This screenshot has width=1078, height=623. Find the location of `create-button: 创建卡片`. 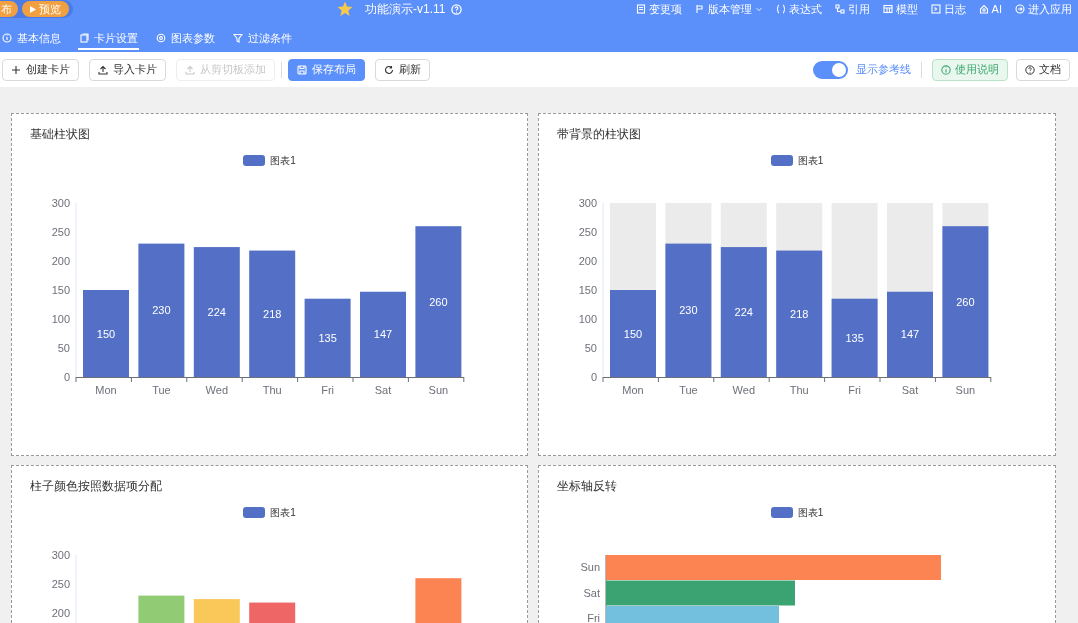

create-button: 创建卡片 is located at coordinates (40, 69).